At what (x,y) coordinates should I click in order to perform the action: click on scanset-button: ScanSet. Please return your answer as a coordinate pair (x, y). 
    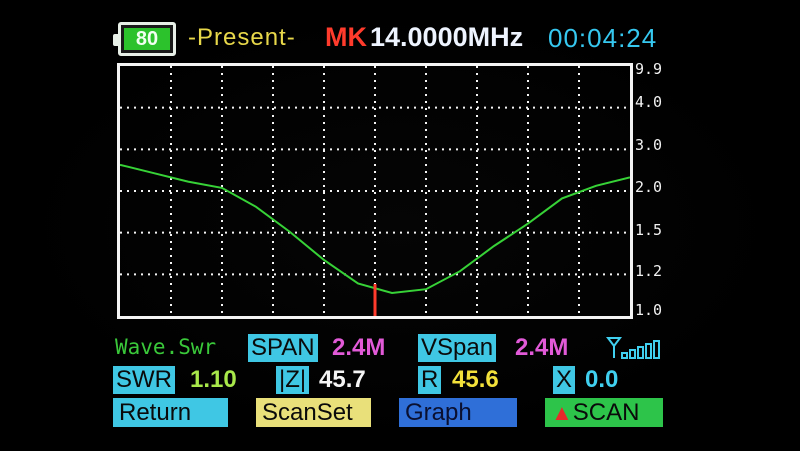
    Looking at the image, I should click on (313, 412).